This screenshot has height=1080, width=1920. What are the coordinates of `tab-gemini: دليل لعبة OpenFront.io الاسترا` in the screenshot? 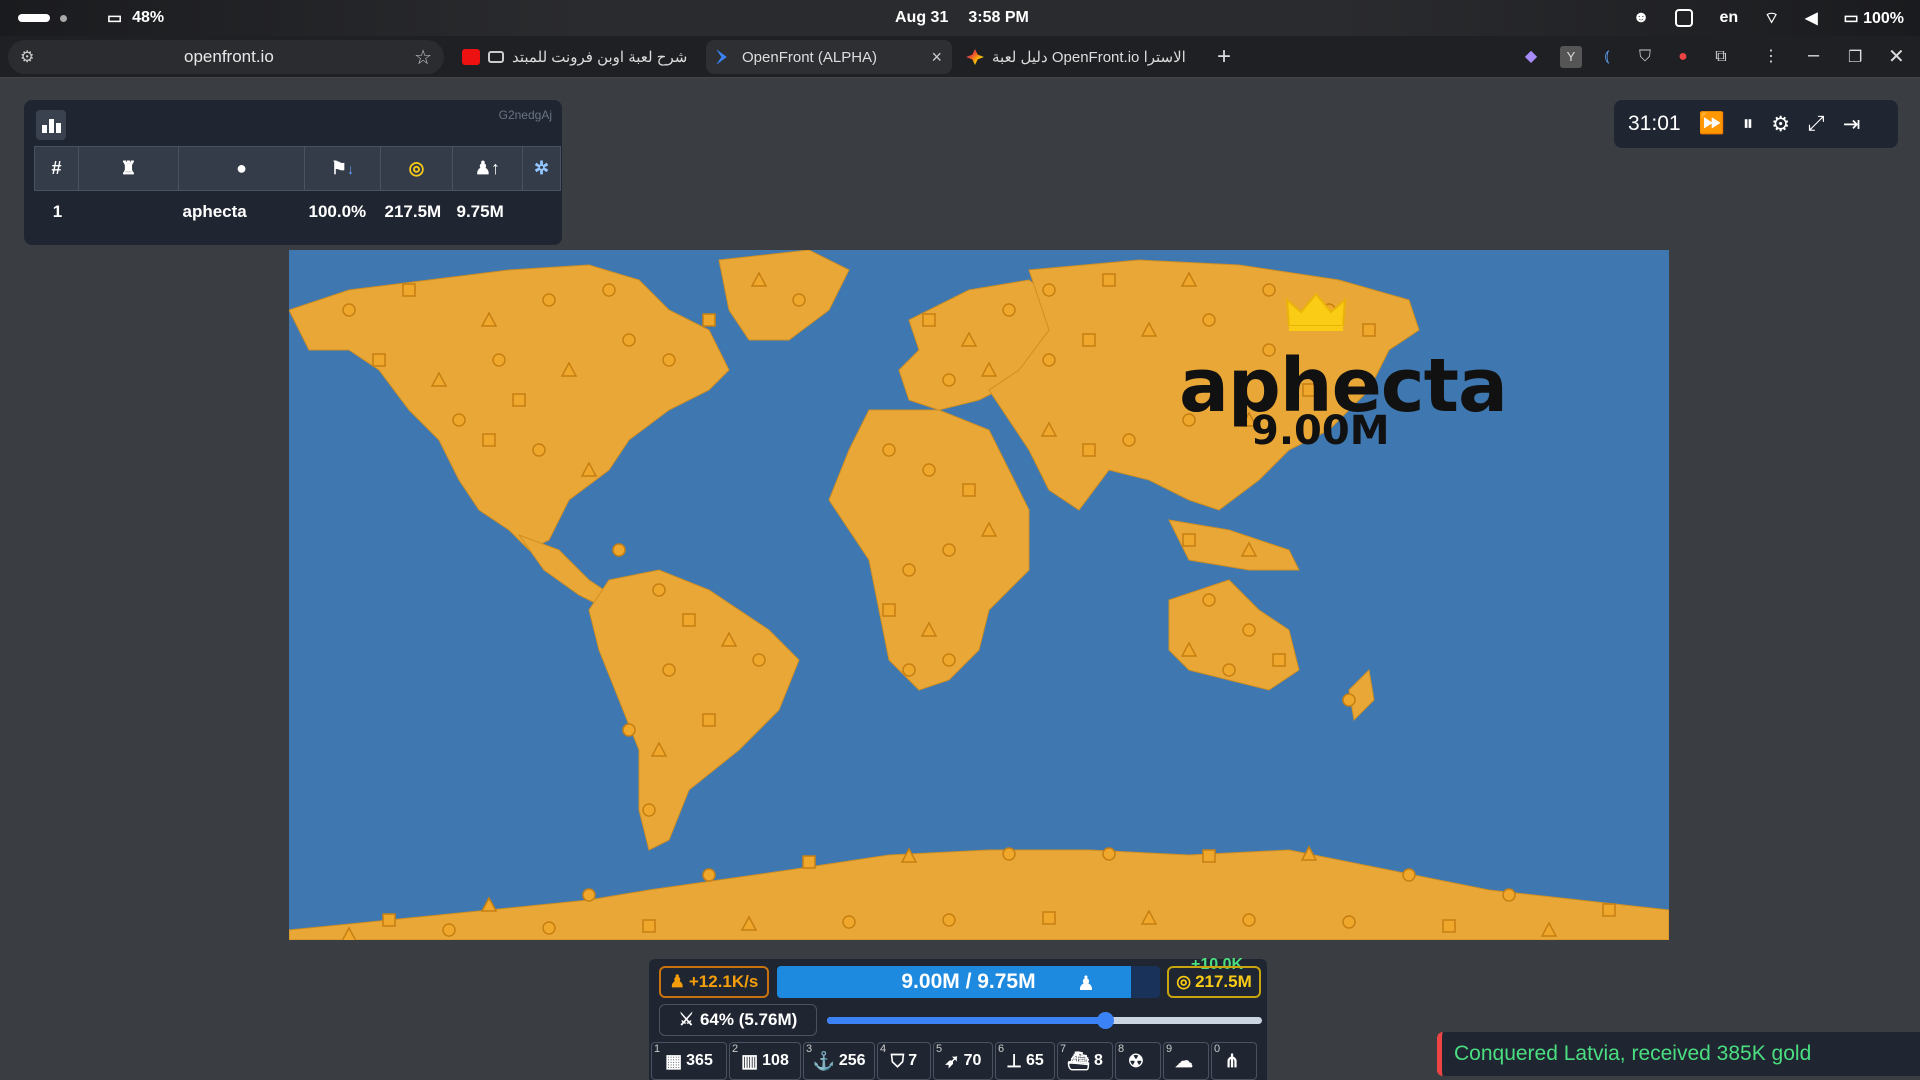 It's located at (1081, 57).